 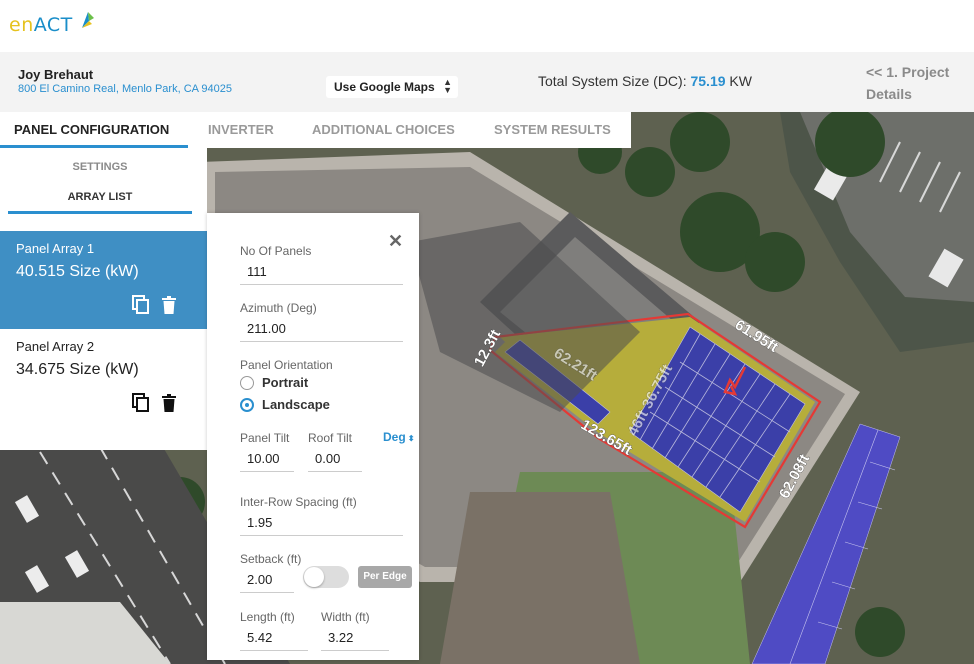 I want to click on portrait-label: Portrait, so click(x=285, y=382).